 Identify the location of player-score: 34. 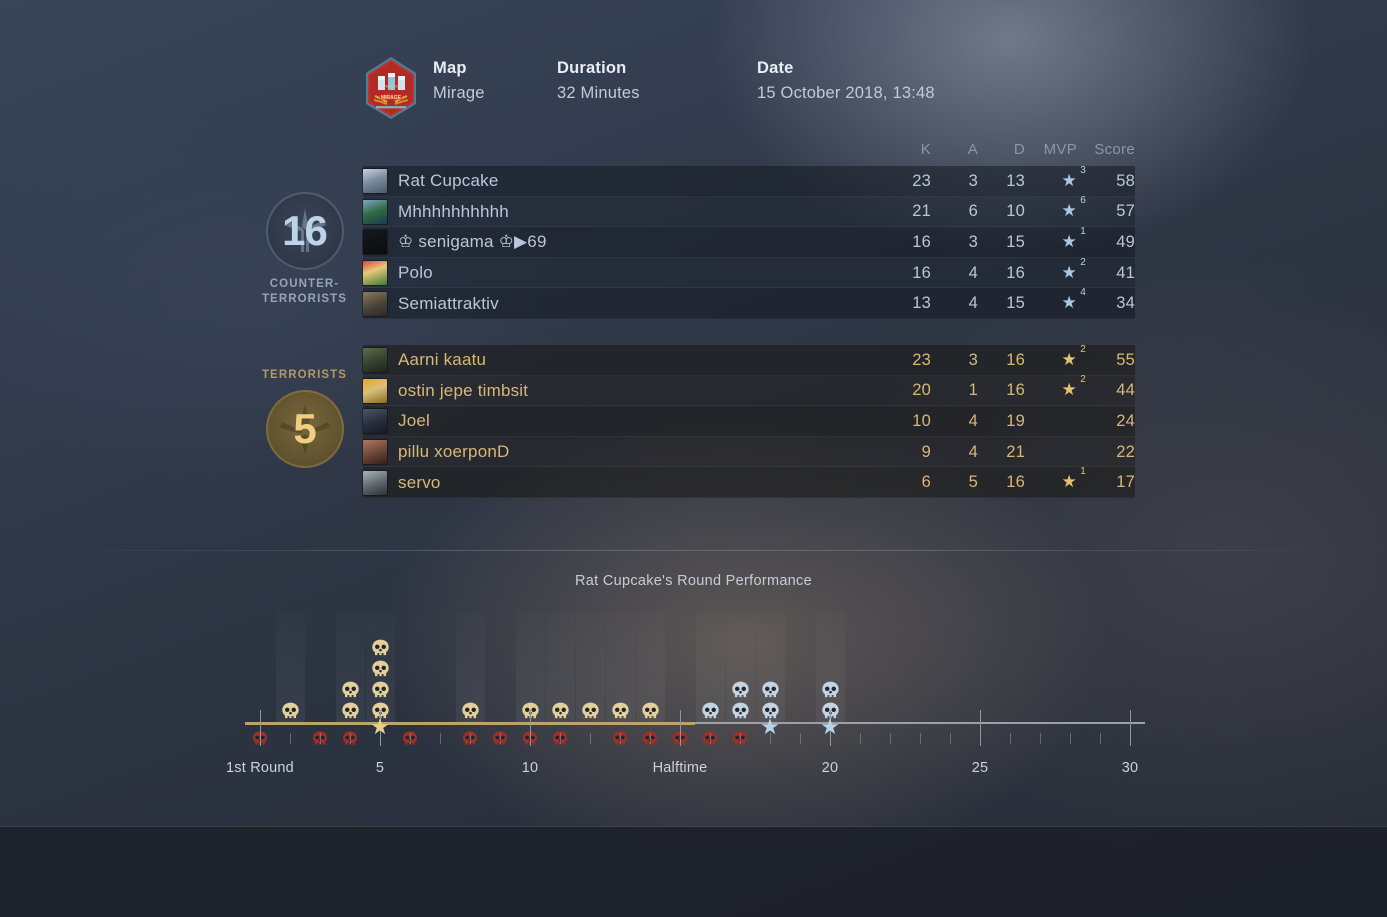
(1125, 303).